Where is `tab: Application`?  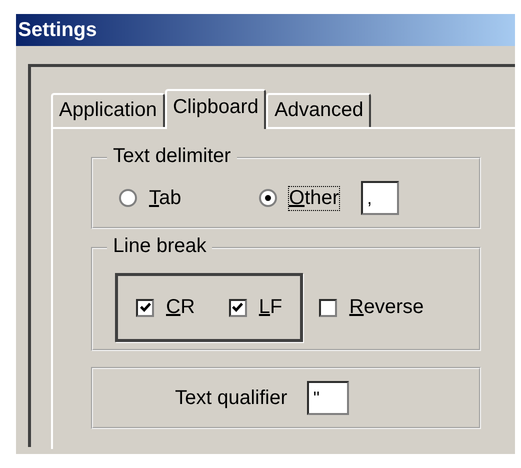
tab: Application is located at coordinates (108, 110).